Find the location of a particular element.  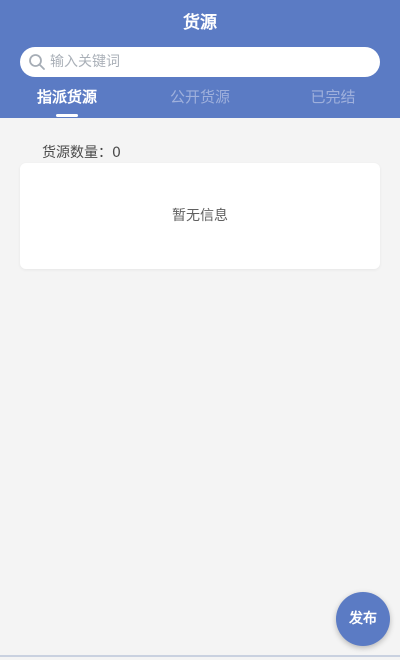

empty-state-card: 暂无信息 is located at coordinates (200, 216).